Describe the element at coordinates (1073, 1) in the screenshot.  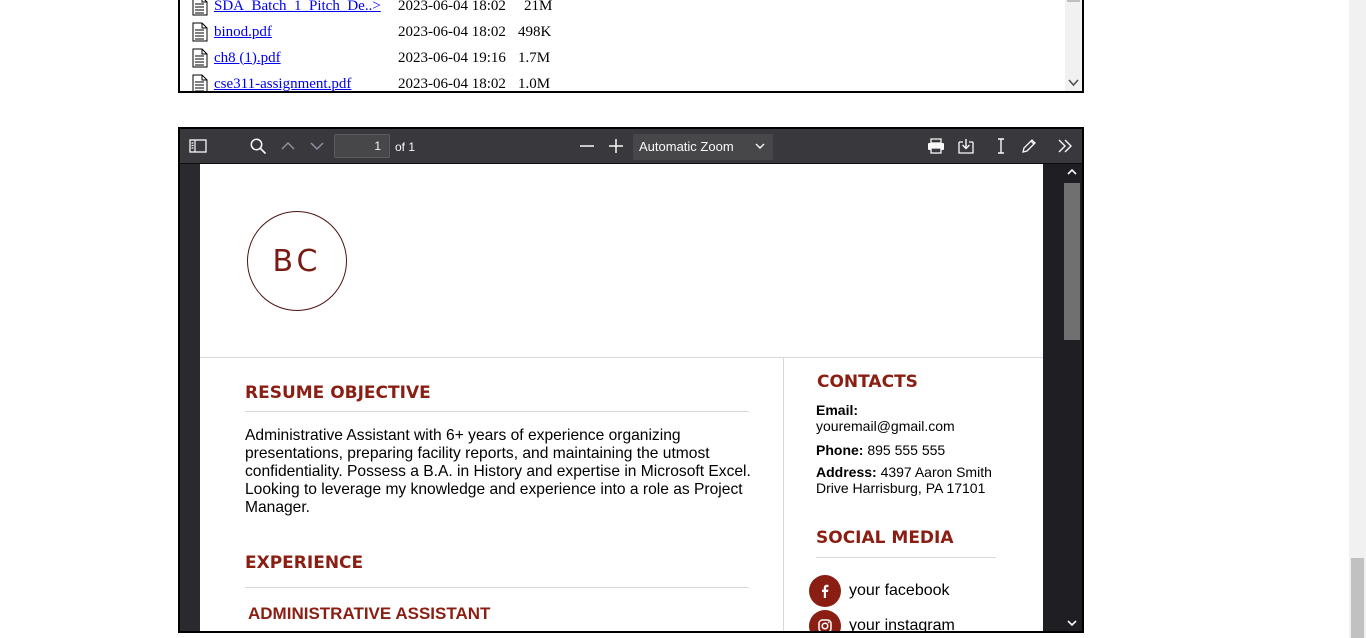
I see `listing-scroll-thumb` at that location.